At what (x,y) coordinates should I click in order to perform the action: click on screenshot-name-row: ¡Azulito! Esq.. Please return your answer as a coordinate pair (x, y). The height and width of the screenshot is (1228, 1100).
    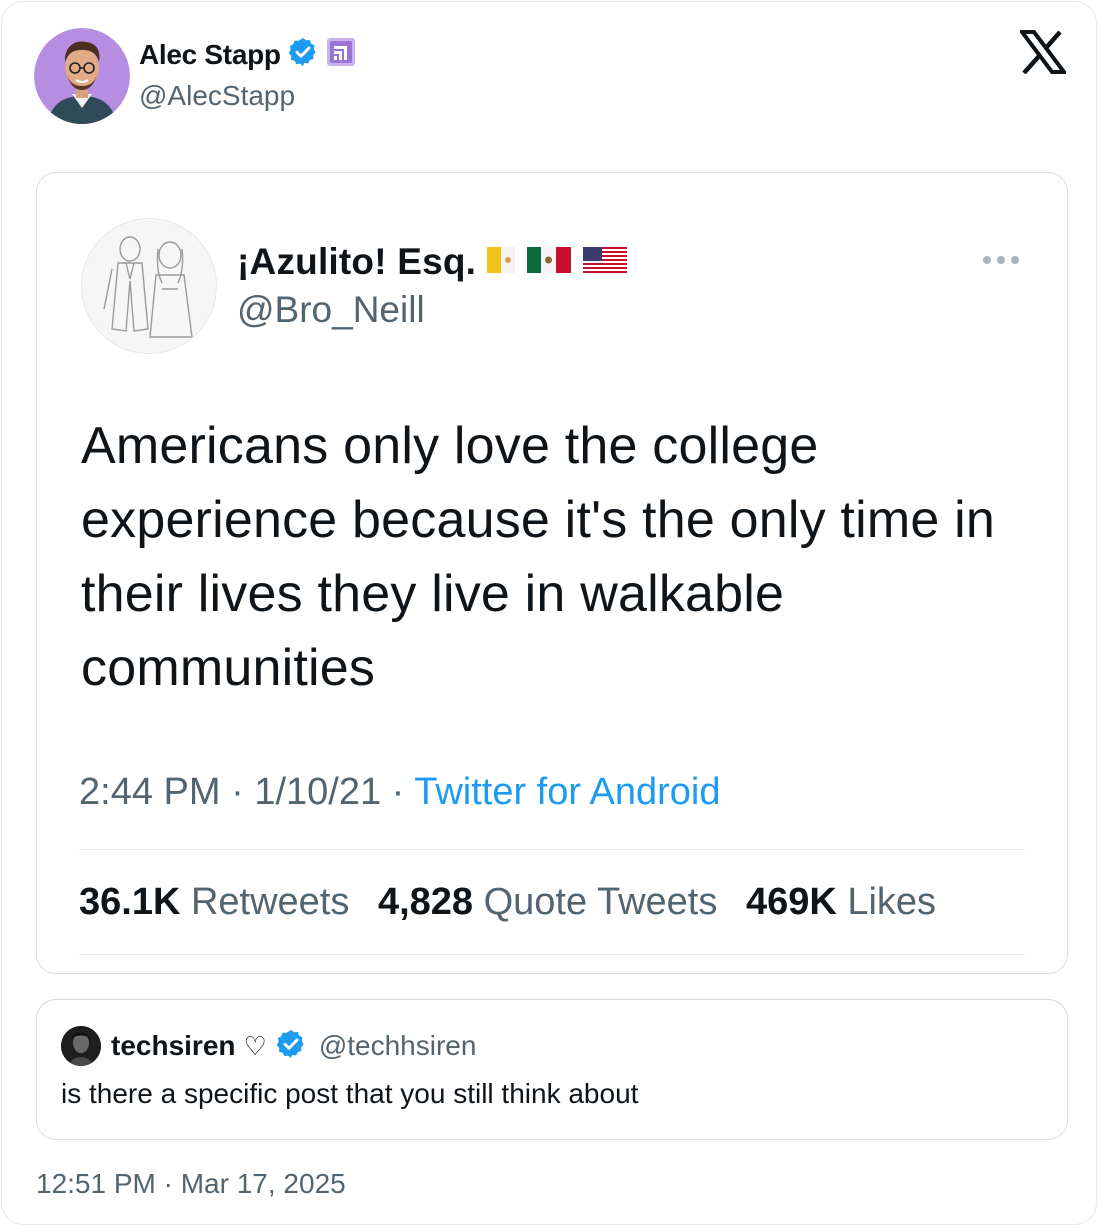
    Looking at the image, I should click on (432, 262).